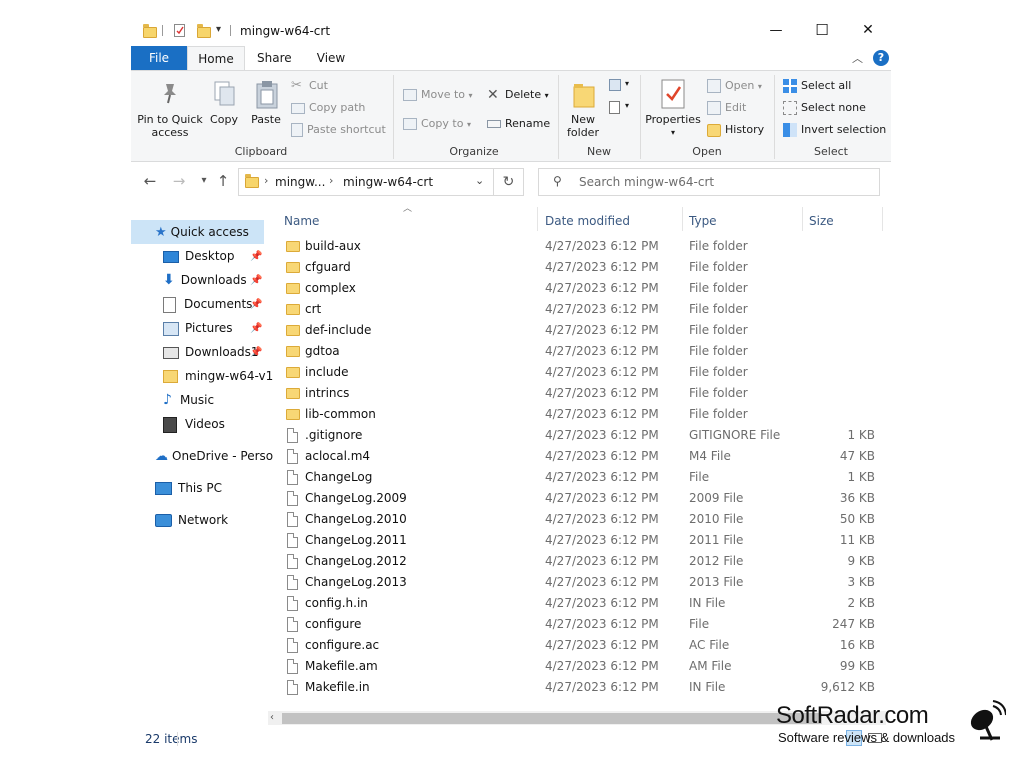 The height and width of the screenshot is (769, 1025). I want to click on address-history-chevron-icon: ⌄, so click(479, 180).